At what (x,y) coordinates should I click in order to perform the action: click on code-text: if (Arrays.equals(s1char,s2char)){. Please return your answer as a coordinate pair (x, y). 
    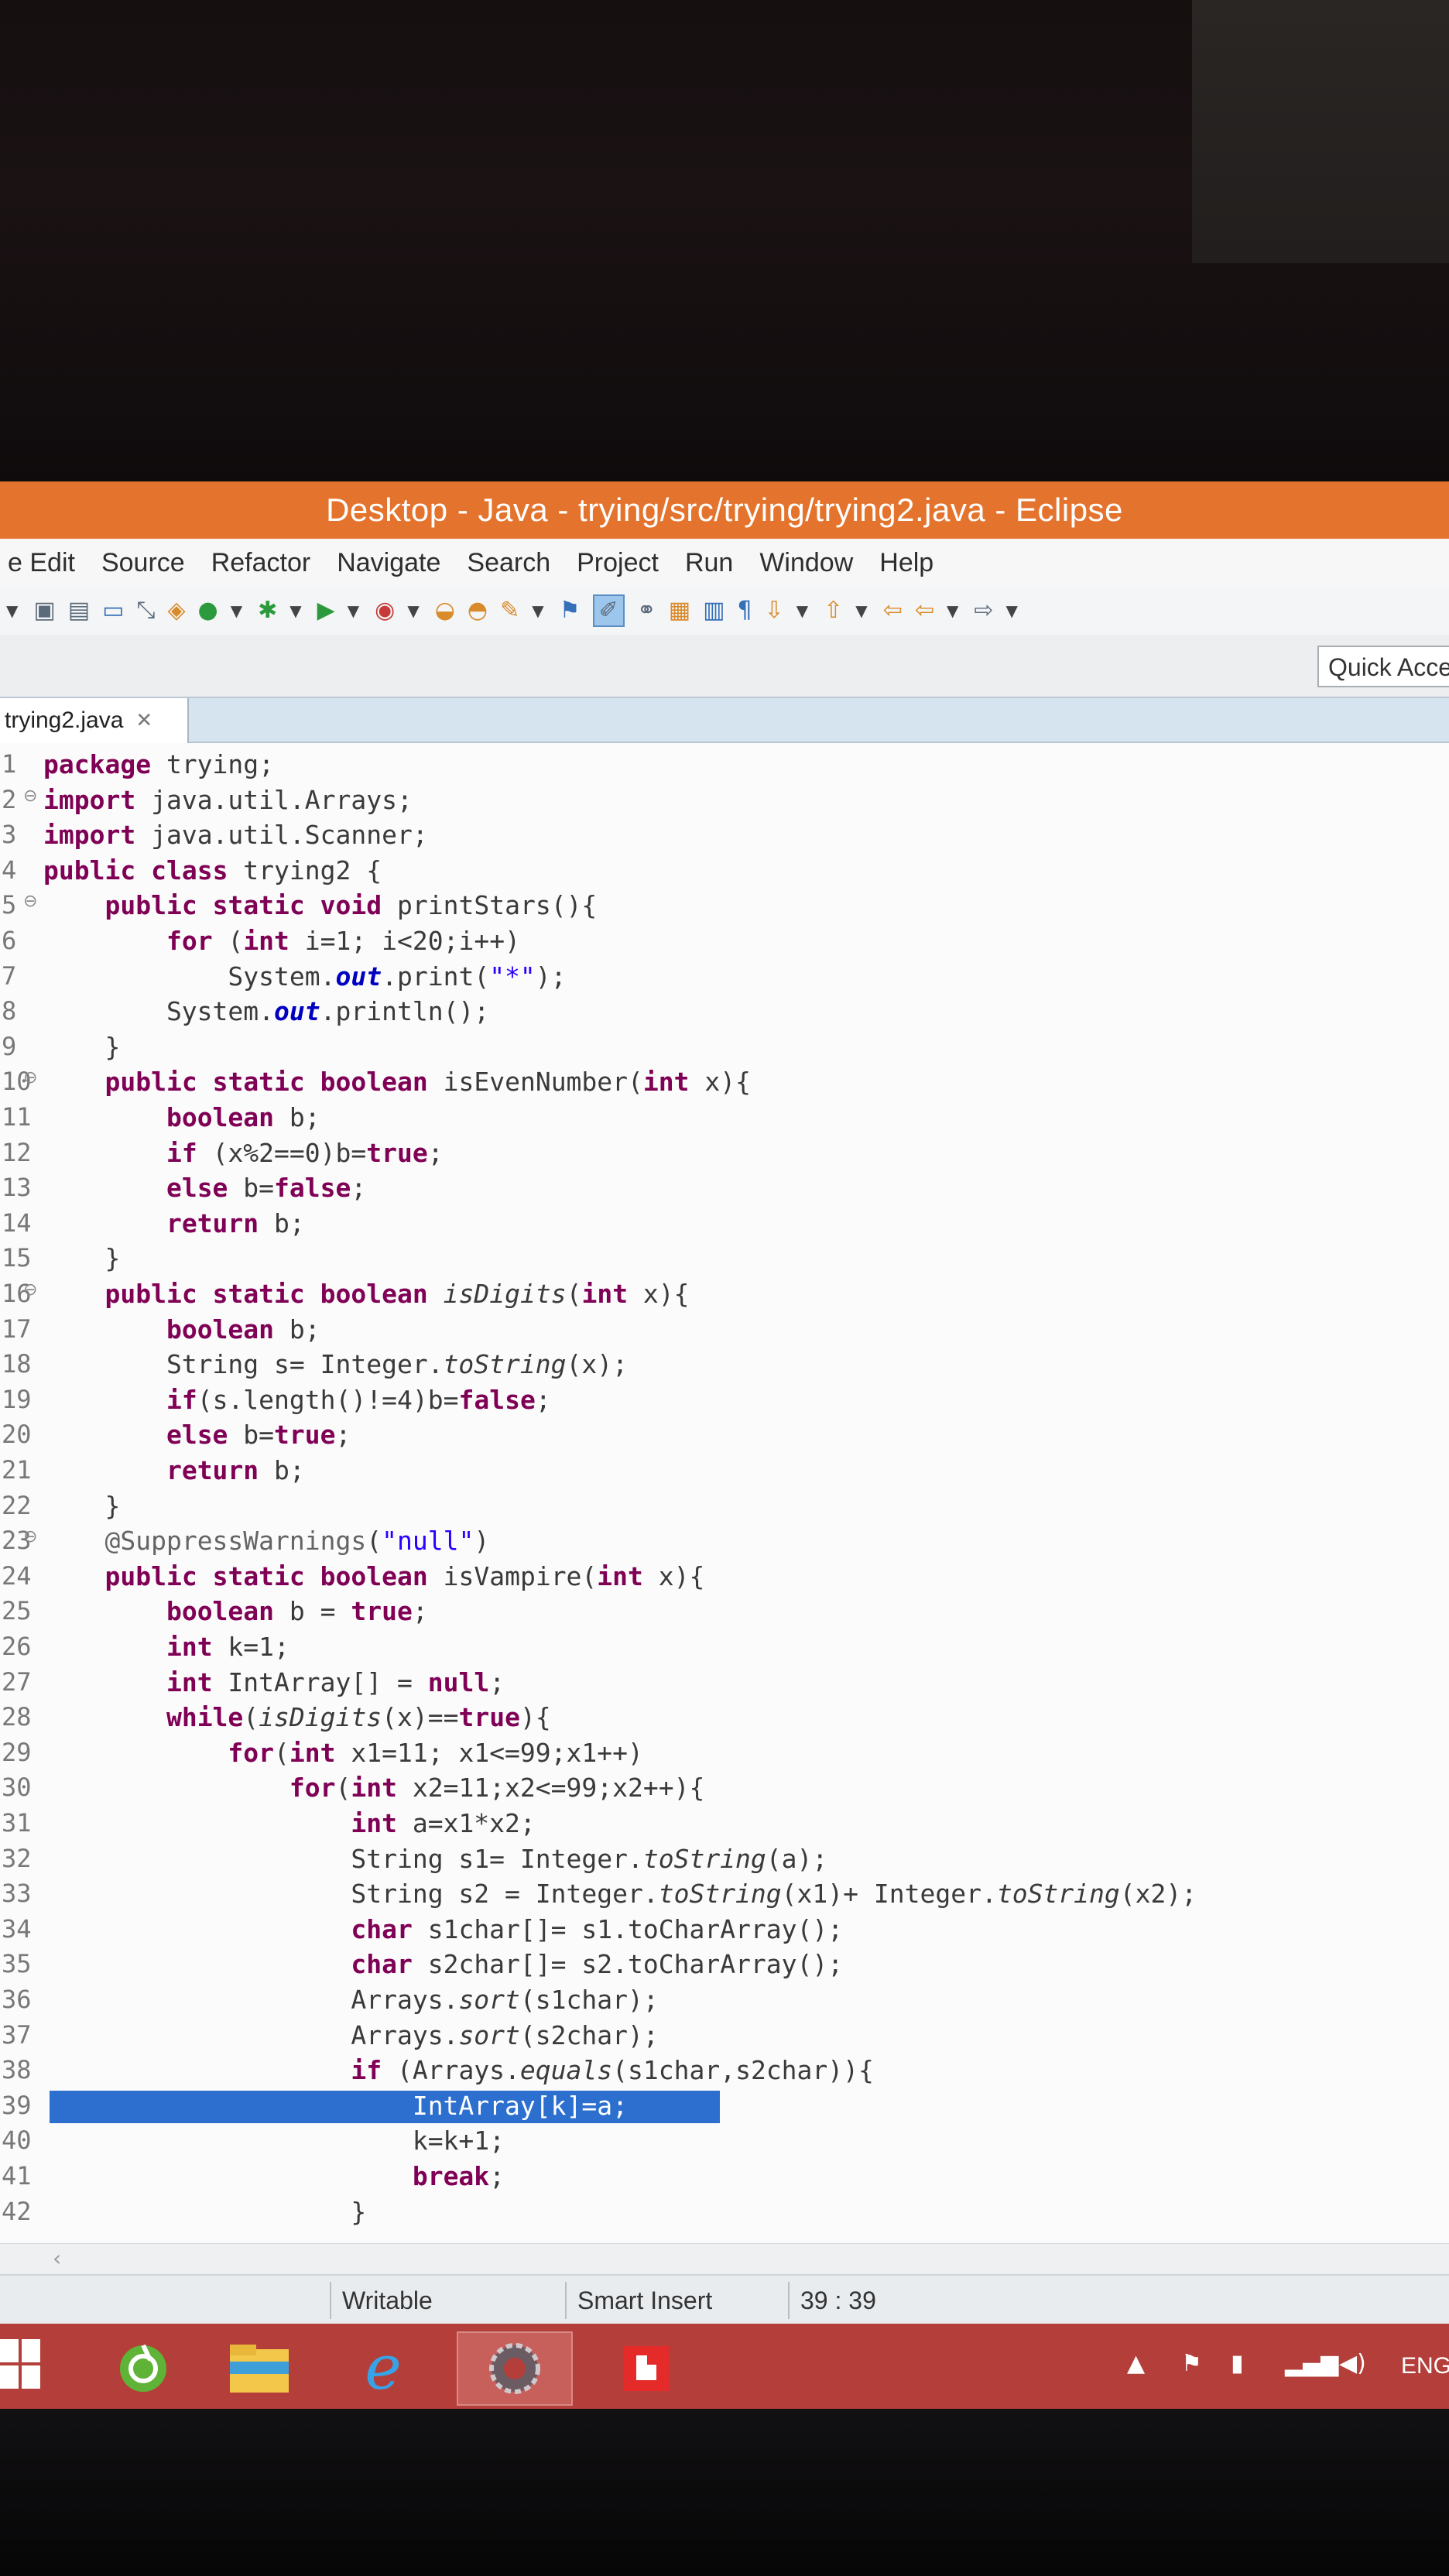
    Looking at the image, I should click on (458, 2070).